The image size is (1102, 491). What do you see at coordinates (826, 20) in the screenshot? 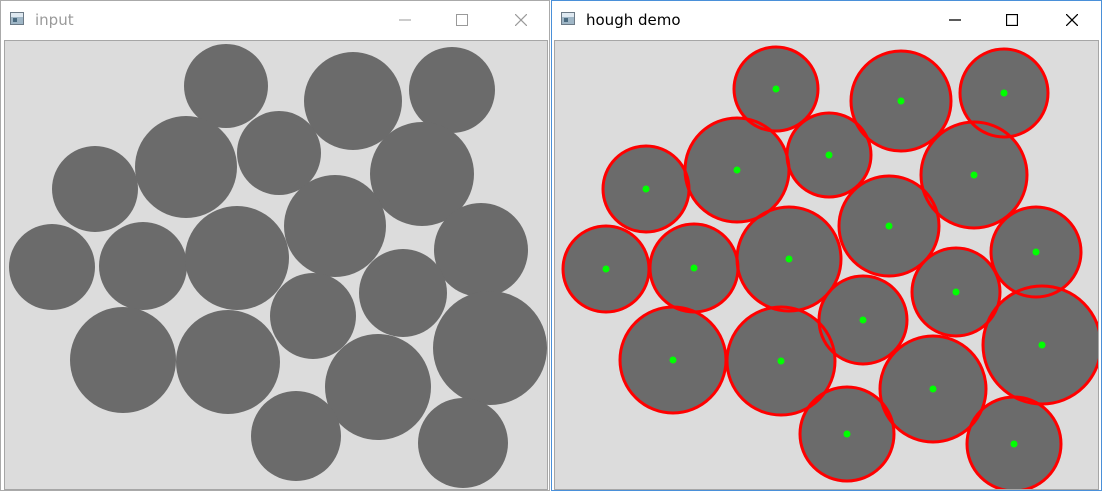
I see `hough-titlebar: hough demo` at bounding box center [826, 20].